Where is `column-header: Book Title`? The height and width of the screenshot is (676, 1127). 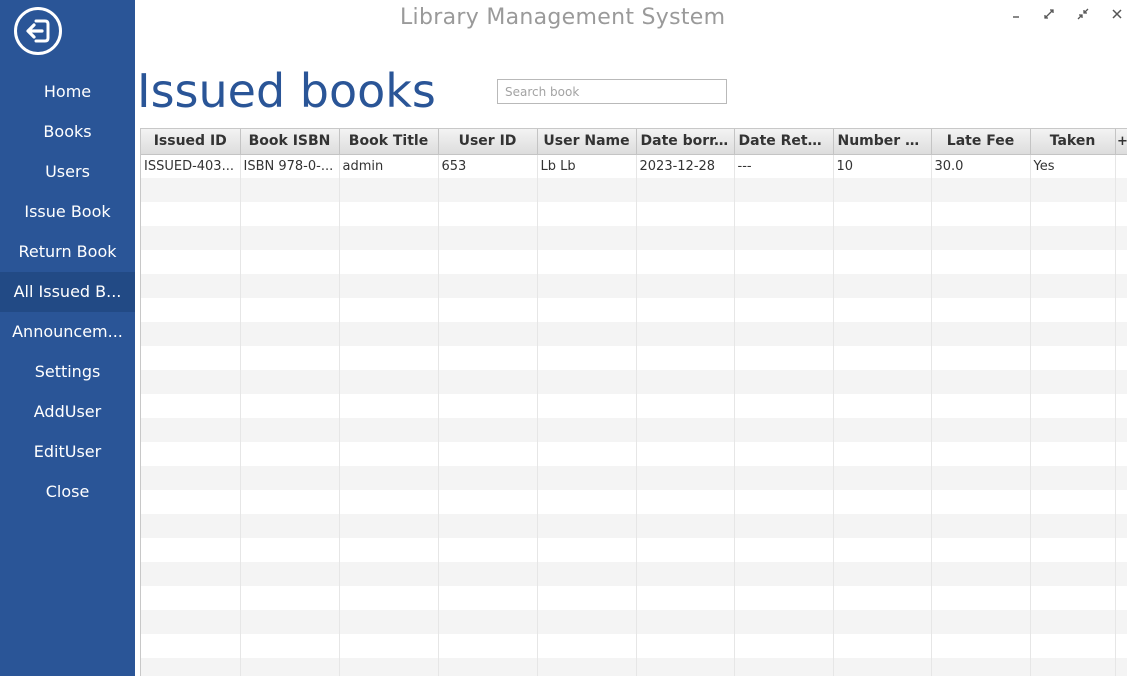 column-header: Book Title is located at coordinates (389, 142).